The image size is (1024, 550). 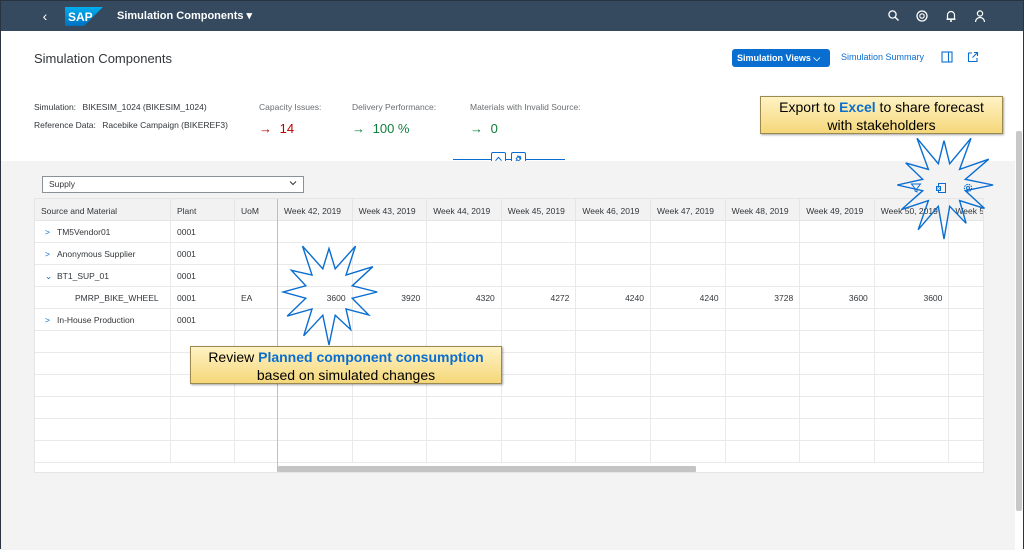 I want to click on supply-select: Supply, so click(x=173, y=184).